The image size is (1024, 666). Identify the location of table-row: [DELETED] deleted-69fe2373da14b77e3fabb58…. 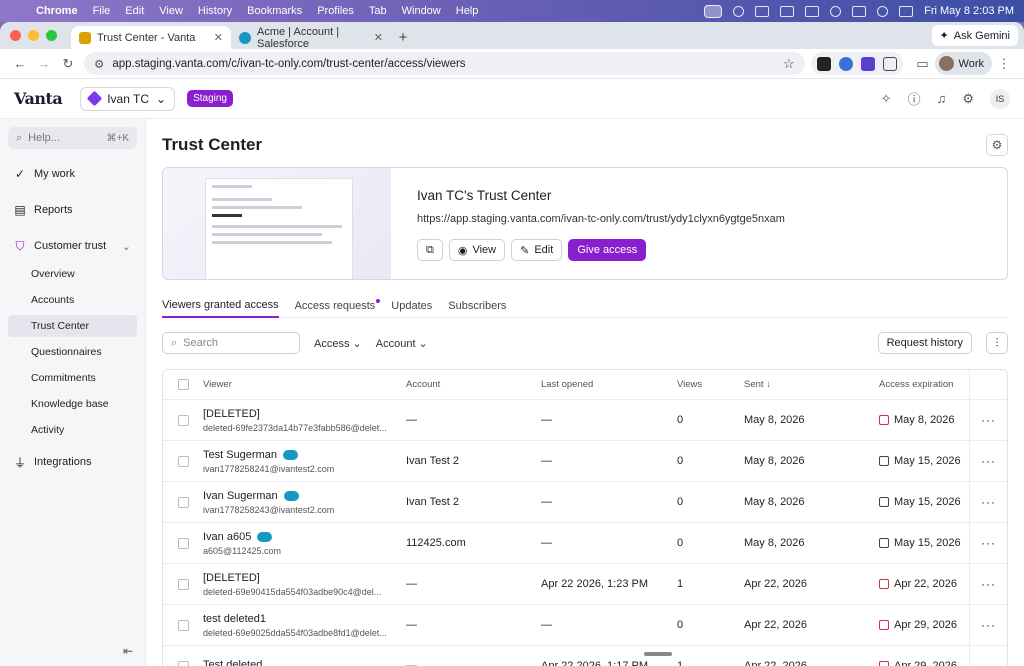
(585, 420).